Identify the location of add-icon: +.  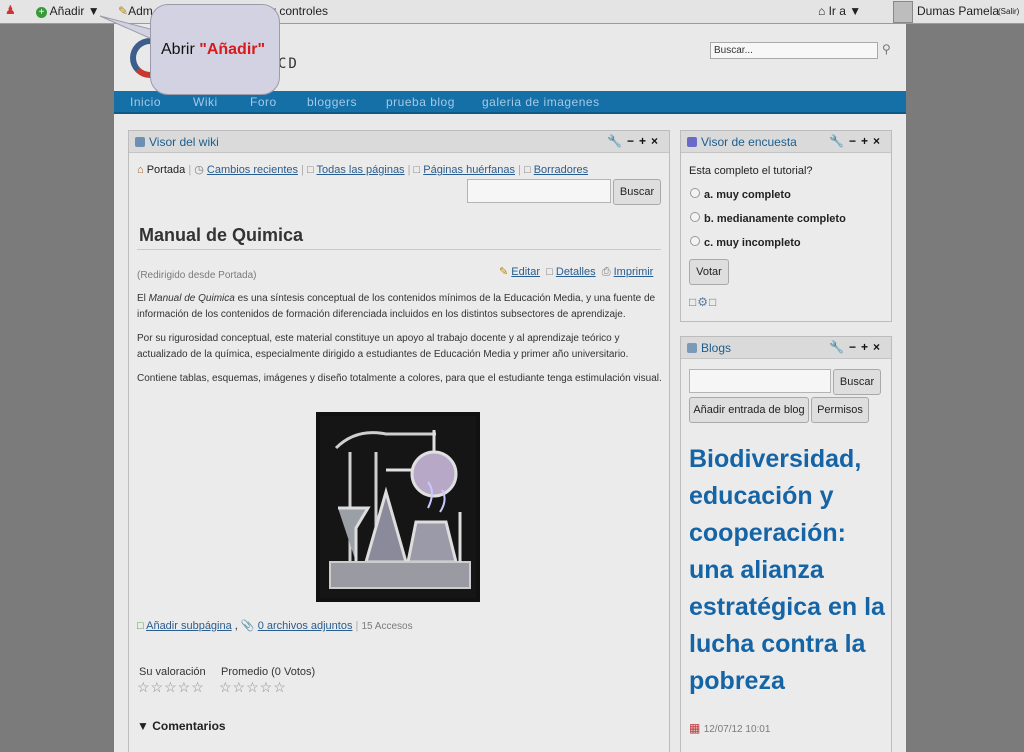
(41, 12).